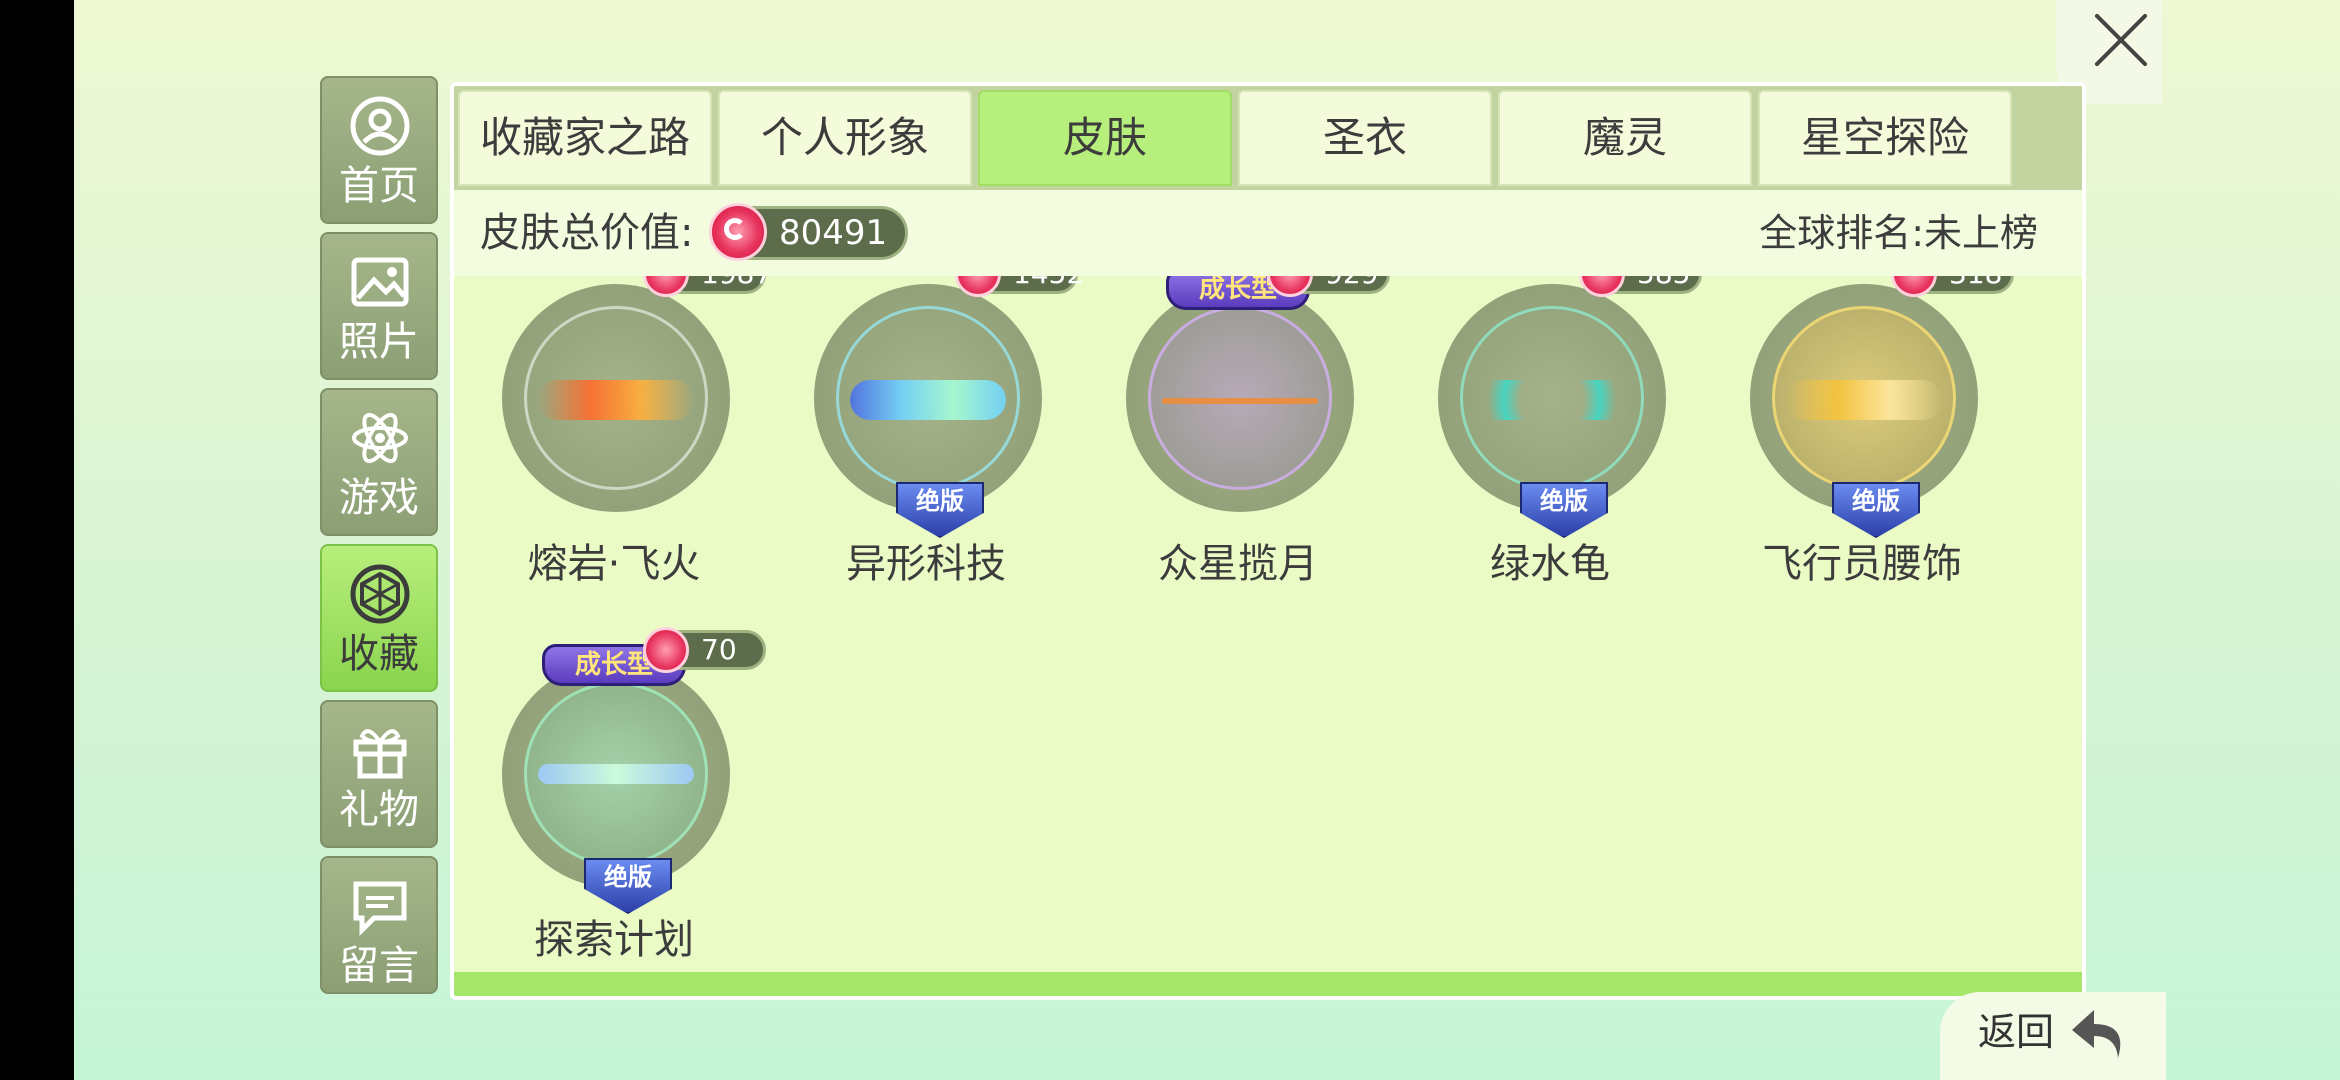 This screenshot has height=1080, width=2340. What do you see at coordinates (585, 138) in the screenshot?
I see `tab-collector-road: 收藏家之路` at bounding box center [585, 138].